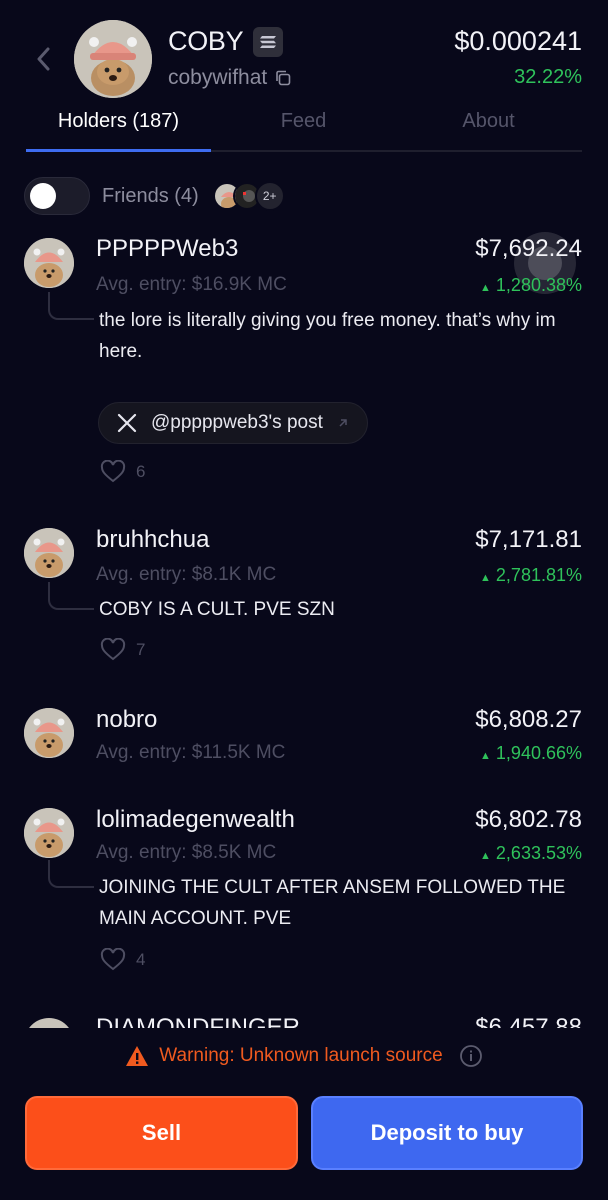  Describe the element at coordinates (118, 129) in the screenshot. I see `tab-holders: Holders (187)` at that location.